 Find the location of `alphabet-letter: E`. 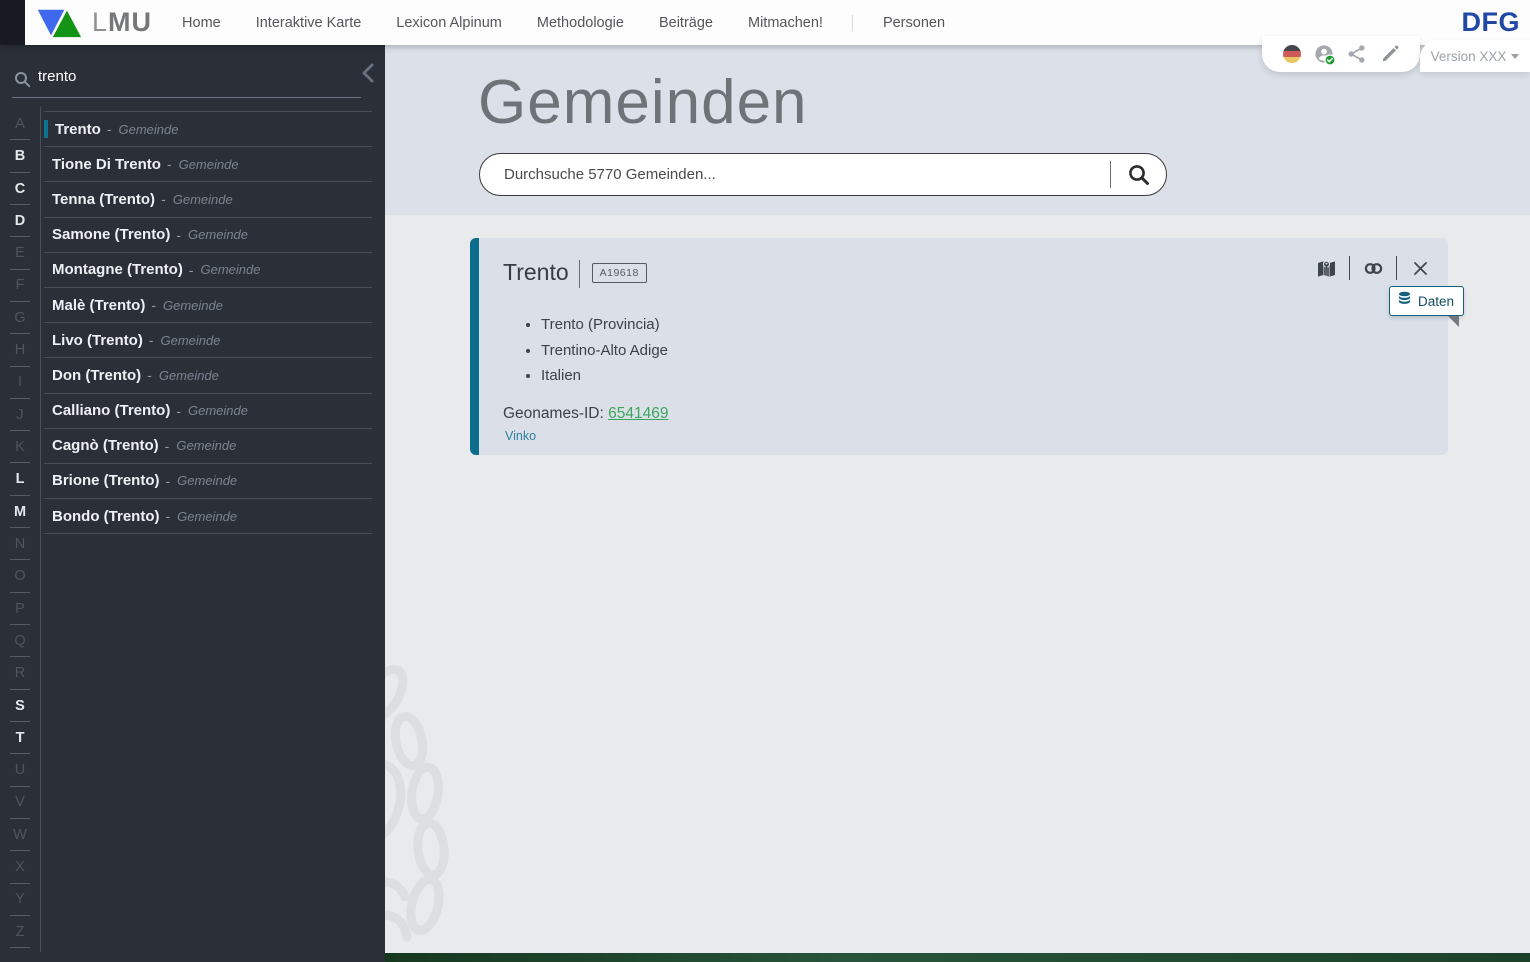

alphabet-letter: E is located at coordinates (20, 253).